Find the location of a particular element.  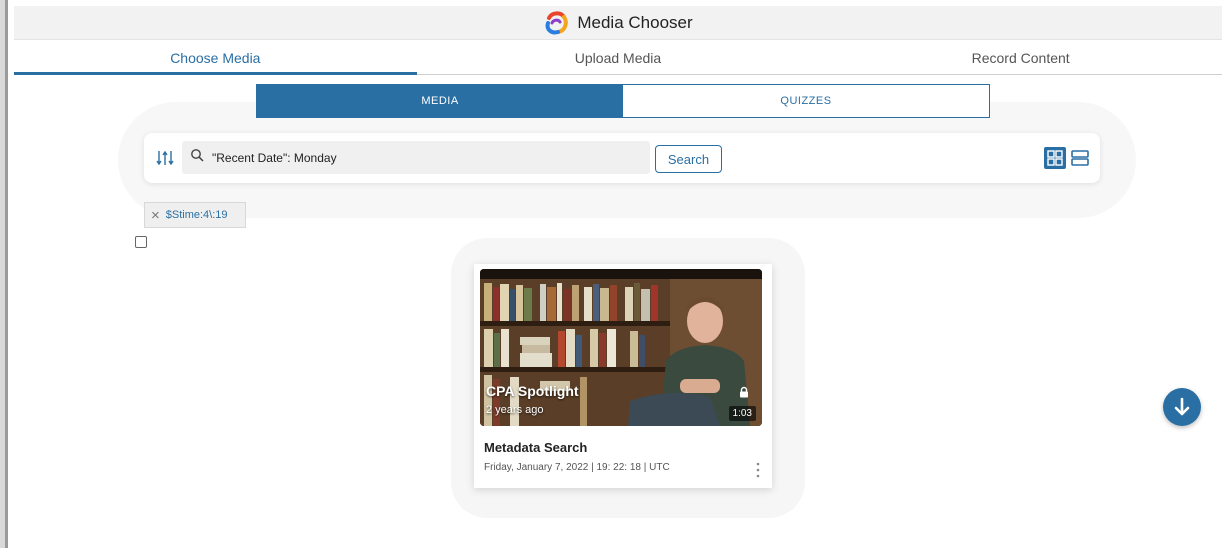

select-all-checkbox is located at coordinates (141, 242).